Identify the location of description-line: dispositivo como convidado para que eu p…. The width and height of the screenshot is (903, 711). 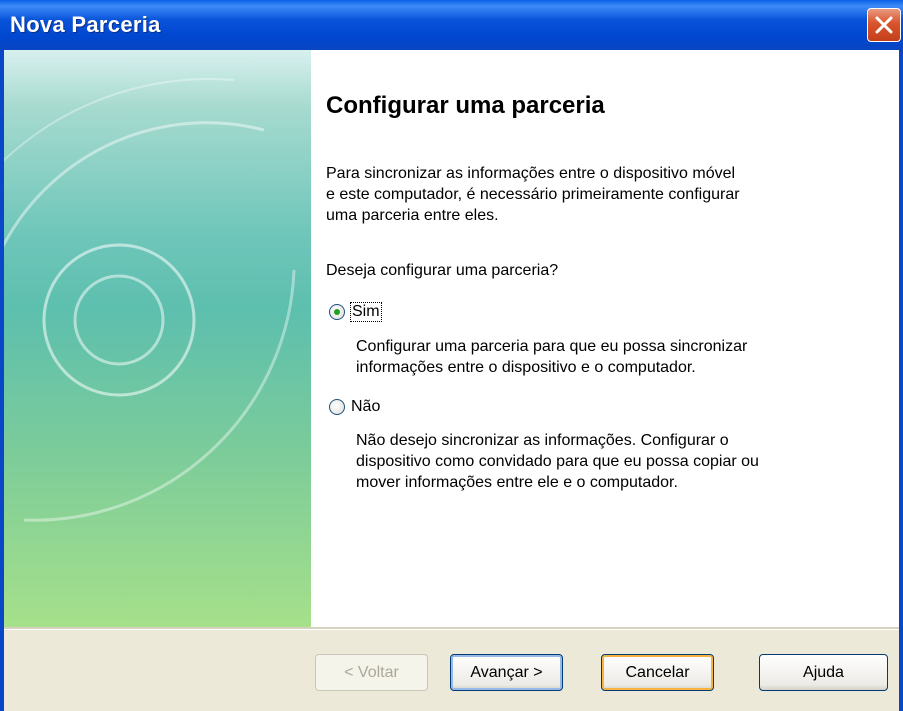
(557, 461).